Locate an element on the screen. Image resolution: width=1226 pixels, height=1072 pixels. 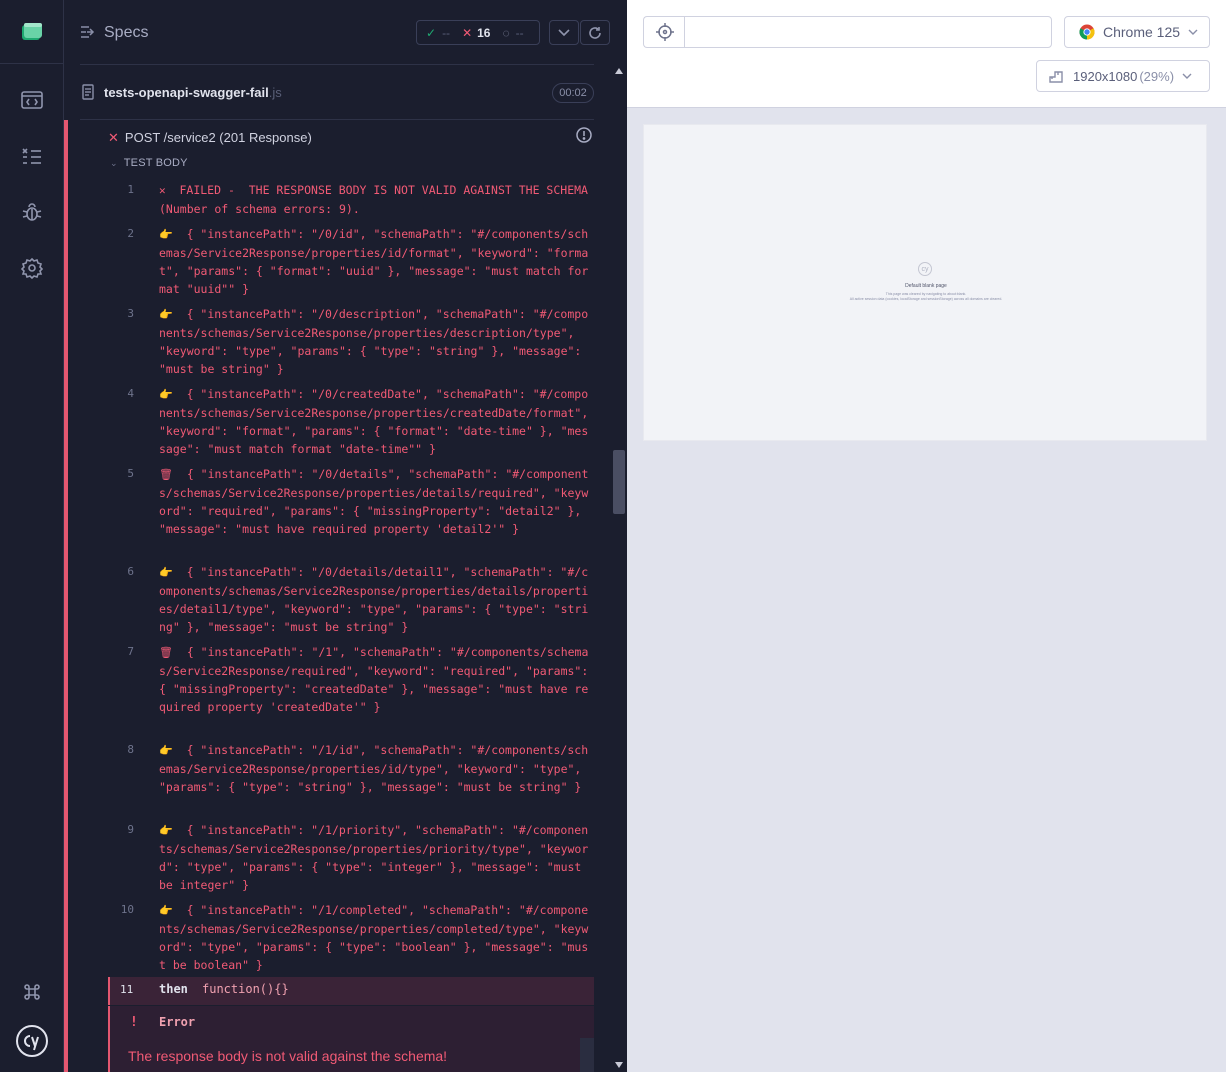
chevron-down-icon: ⌄ is located at coordinates (114, 163).